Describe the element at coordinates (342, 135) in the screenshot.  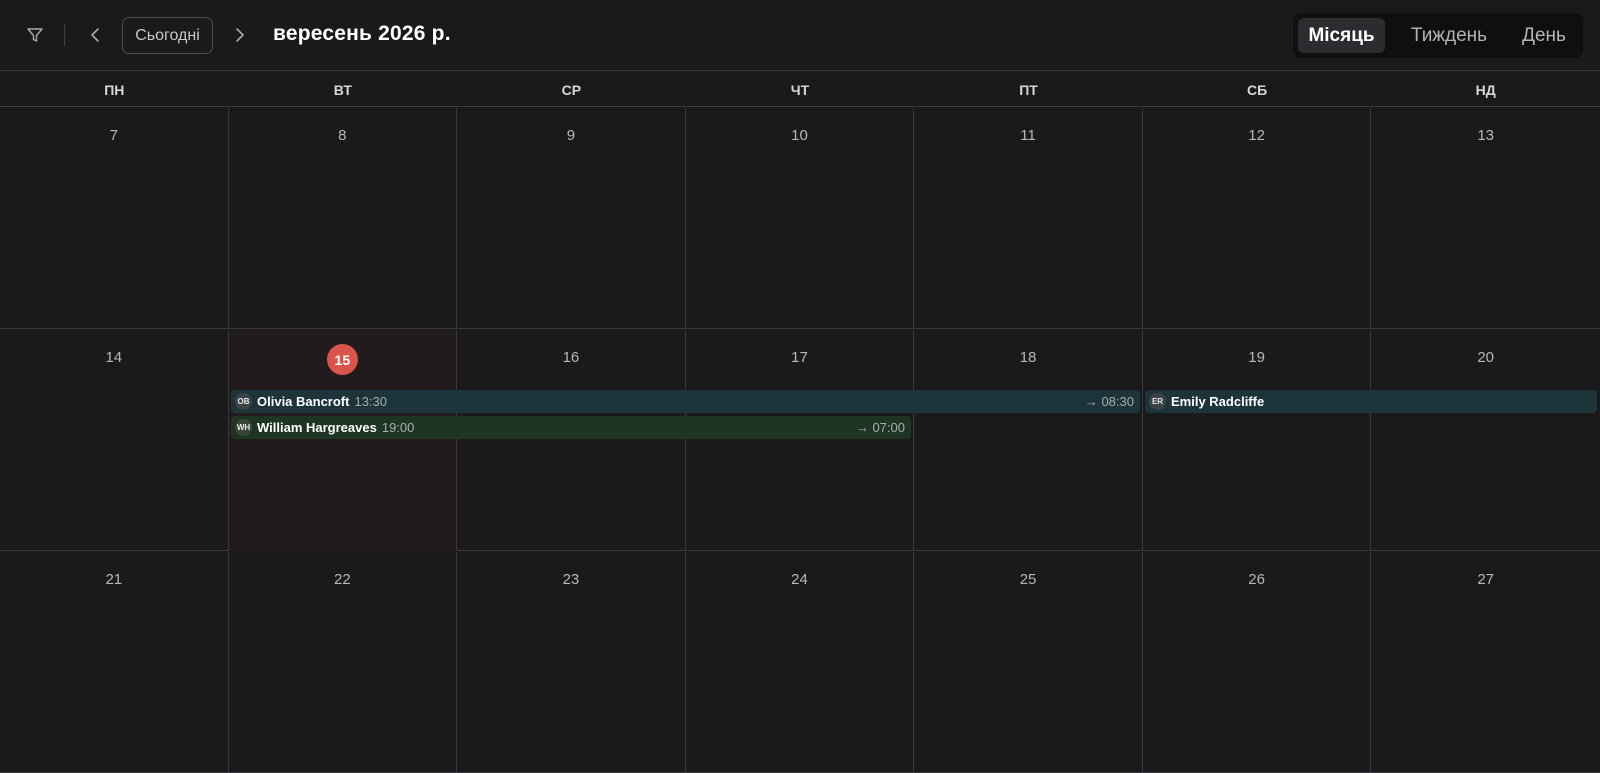
I see `day-number: 8` at that location.